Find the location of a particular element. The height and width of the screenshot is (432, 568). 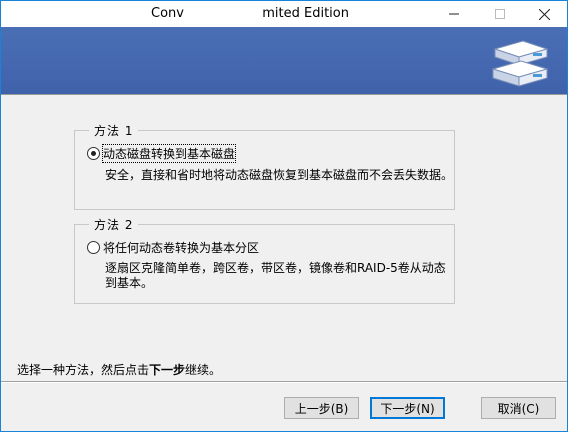

minimize-button is located at coordinates (454, 14).